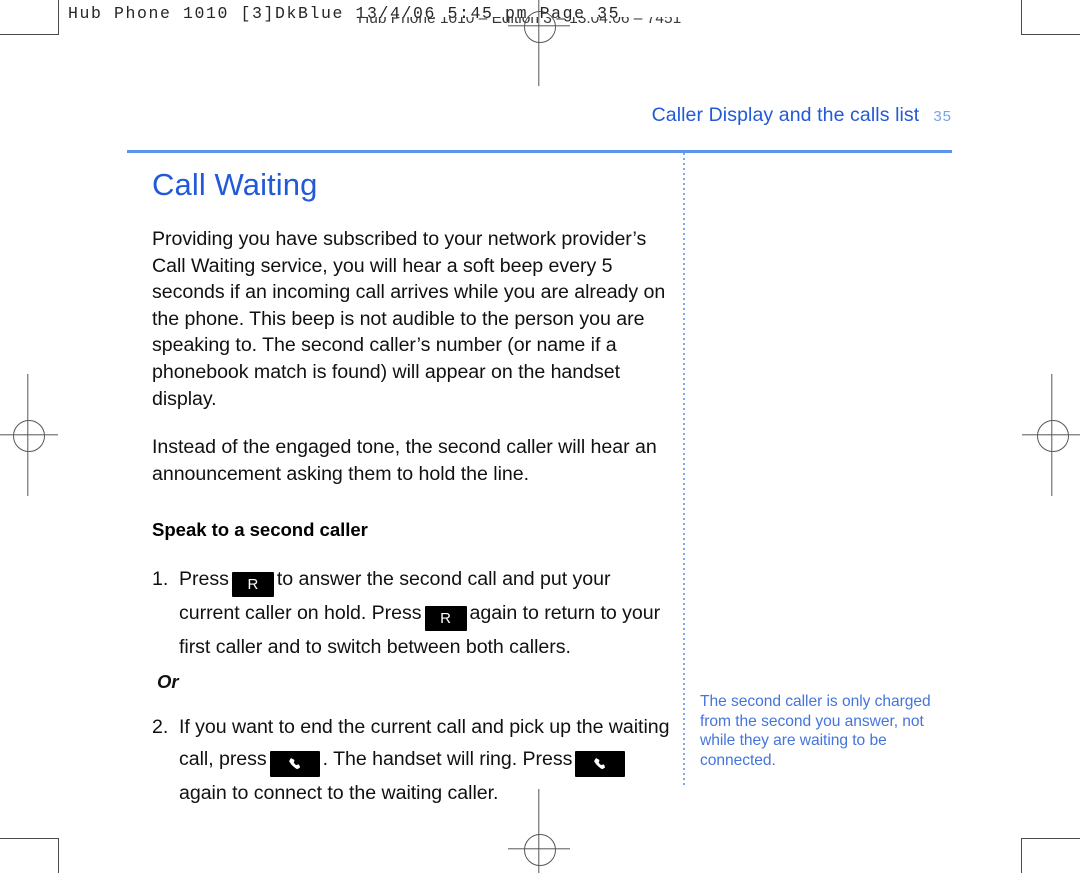  Describe the element at coordinates (1050, 855) in the screenshot. I see `crop-mark-bottom-right` at that location.